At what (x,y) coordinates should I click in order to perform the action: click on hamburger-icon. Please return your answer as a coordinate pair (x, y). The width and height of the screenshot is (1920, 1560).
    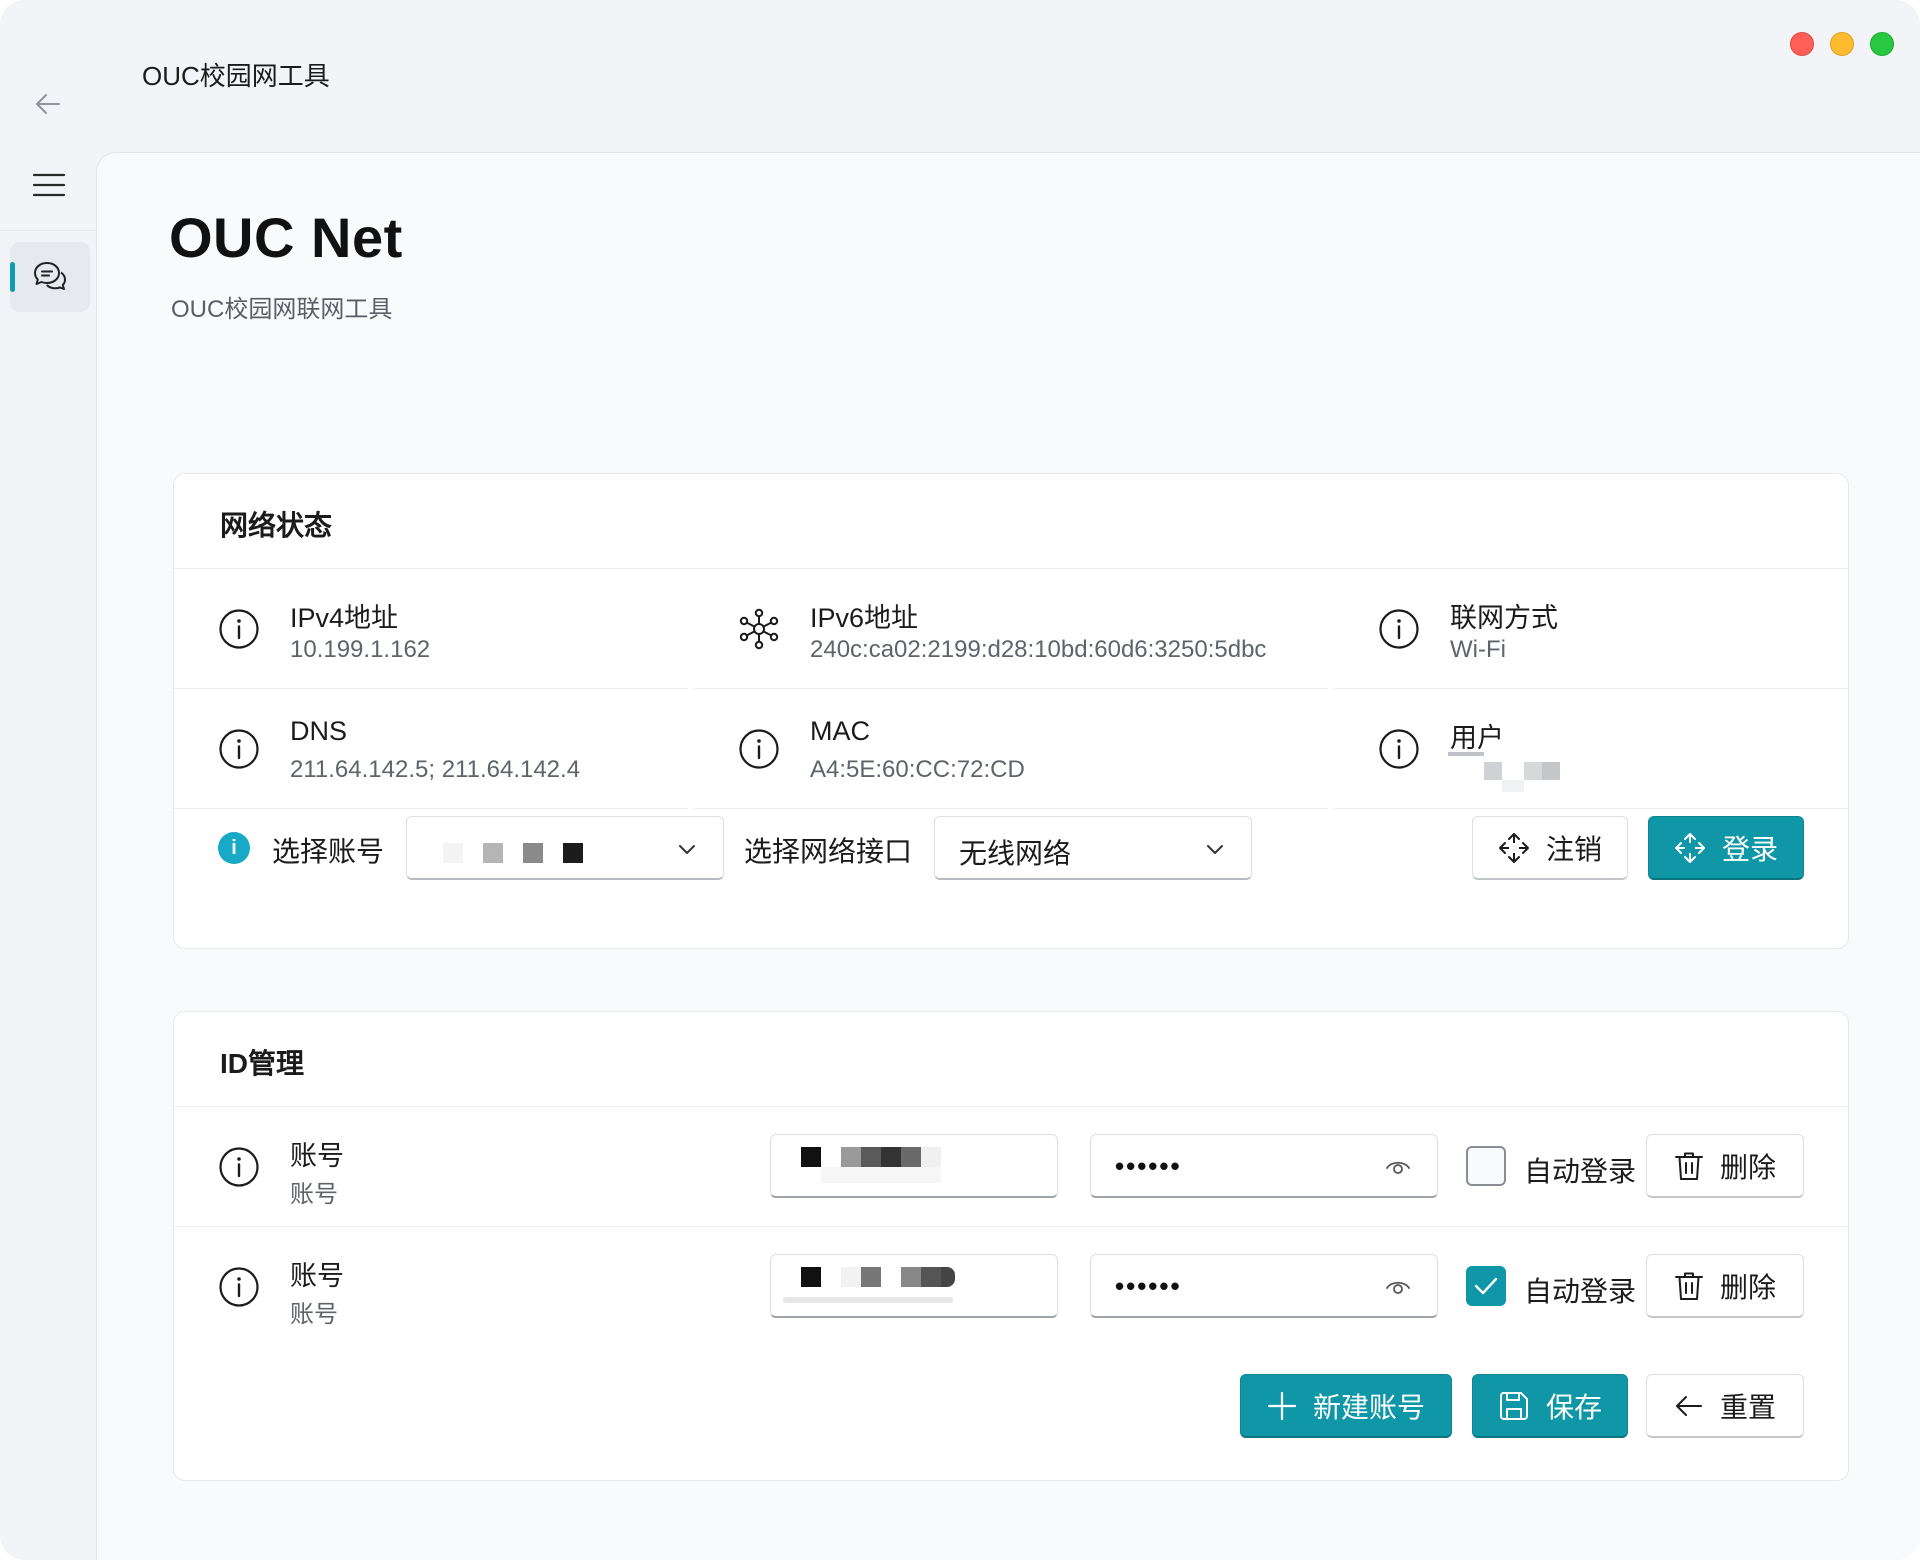
    Looking at the image, I should click on (49, 185).